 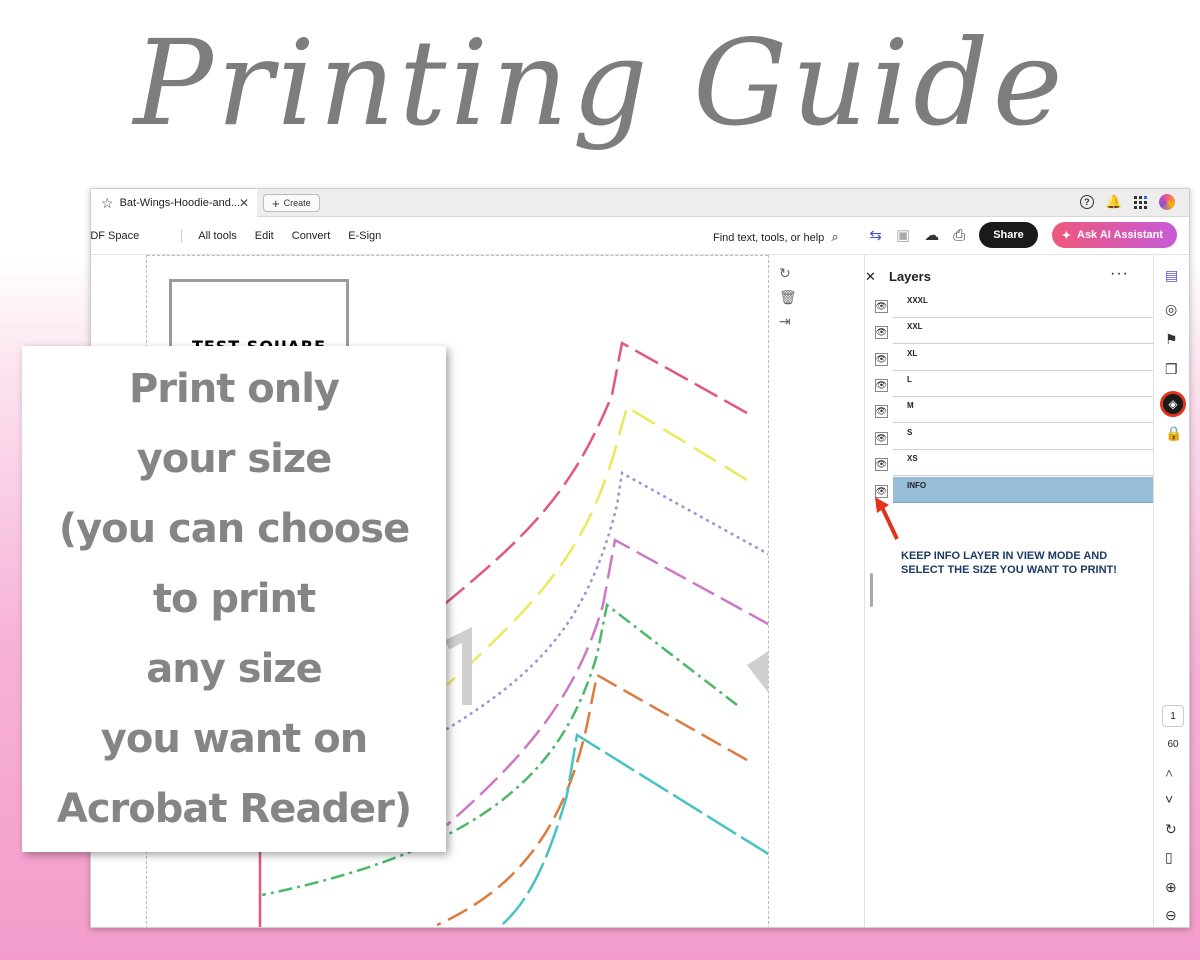 I want to click on creative-cloud-icon, so click(x=1167, y=202).